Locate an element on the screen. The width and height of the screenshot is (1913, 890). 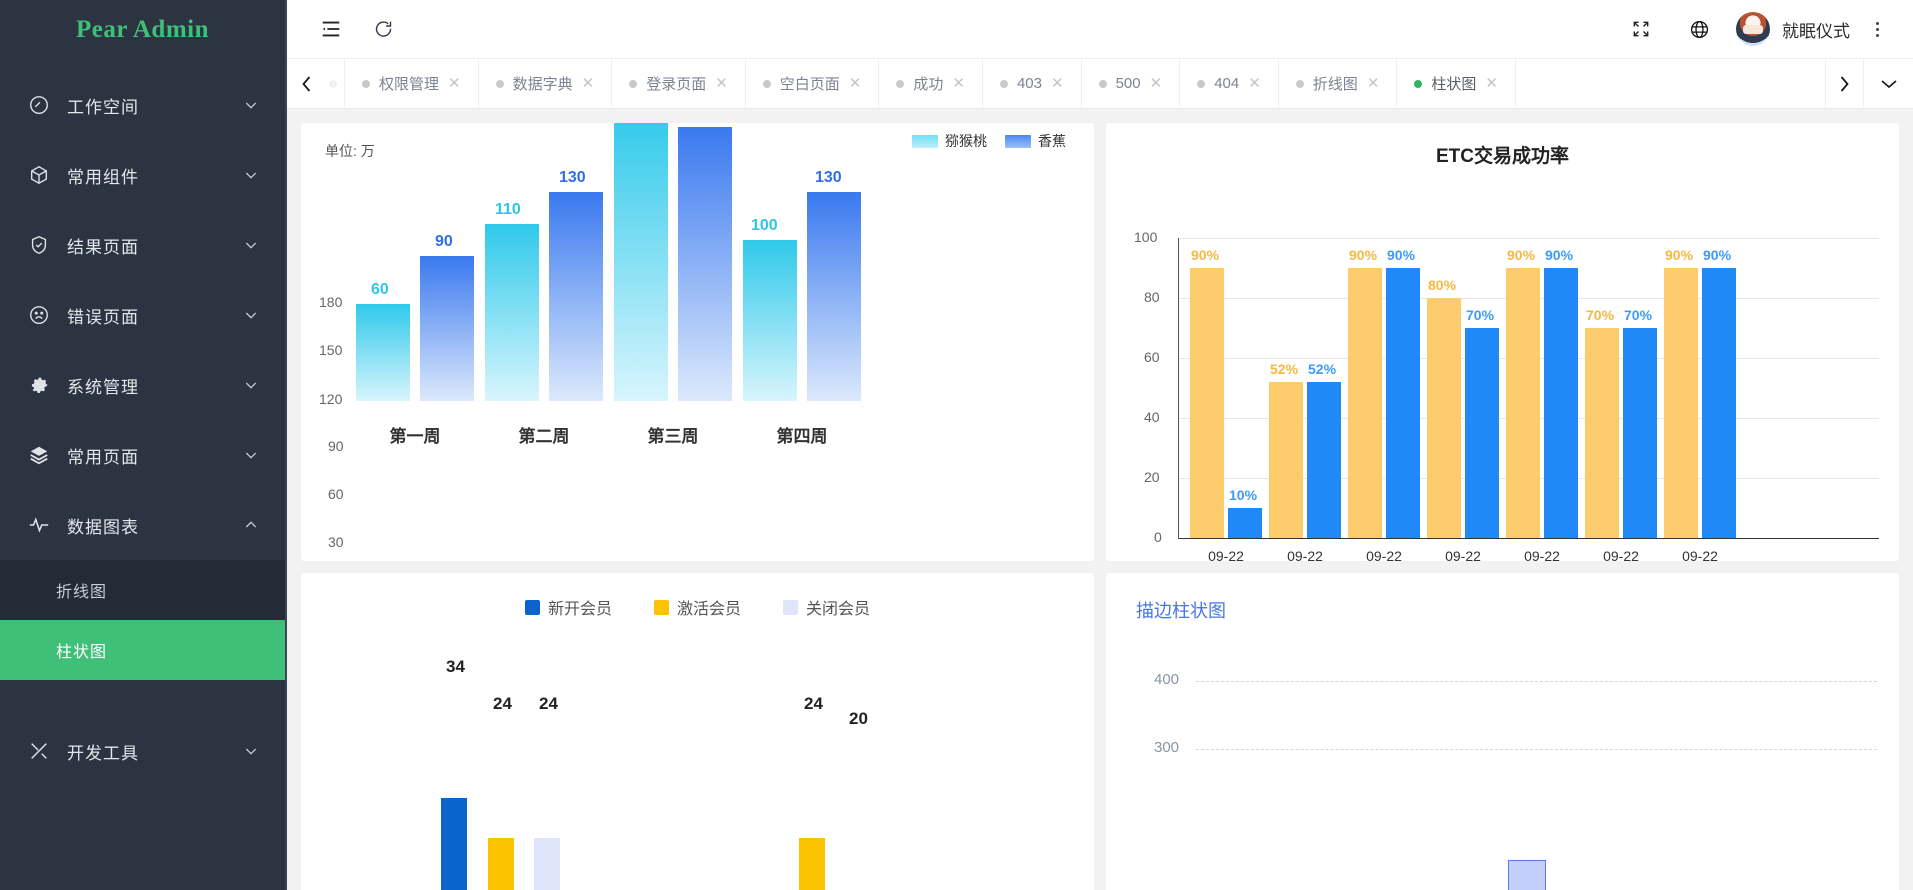
sidebar-item-data-charts: 数据图表 is located at coordinates (142, 525).